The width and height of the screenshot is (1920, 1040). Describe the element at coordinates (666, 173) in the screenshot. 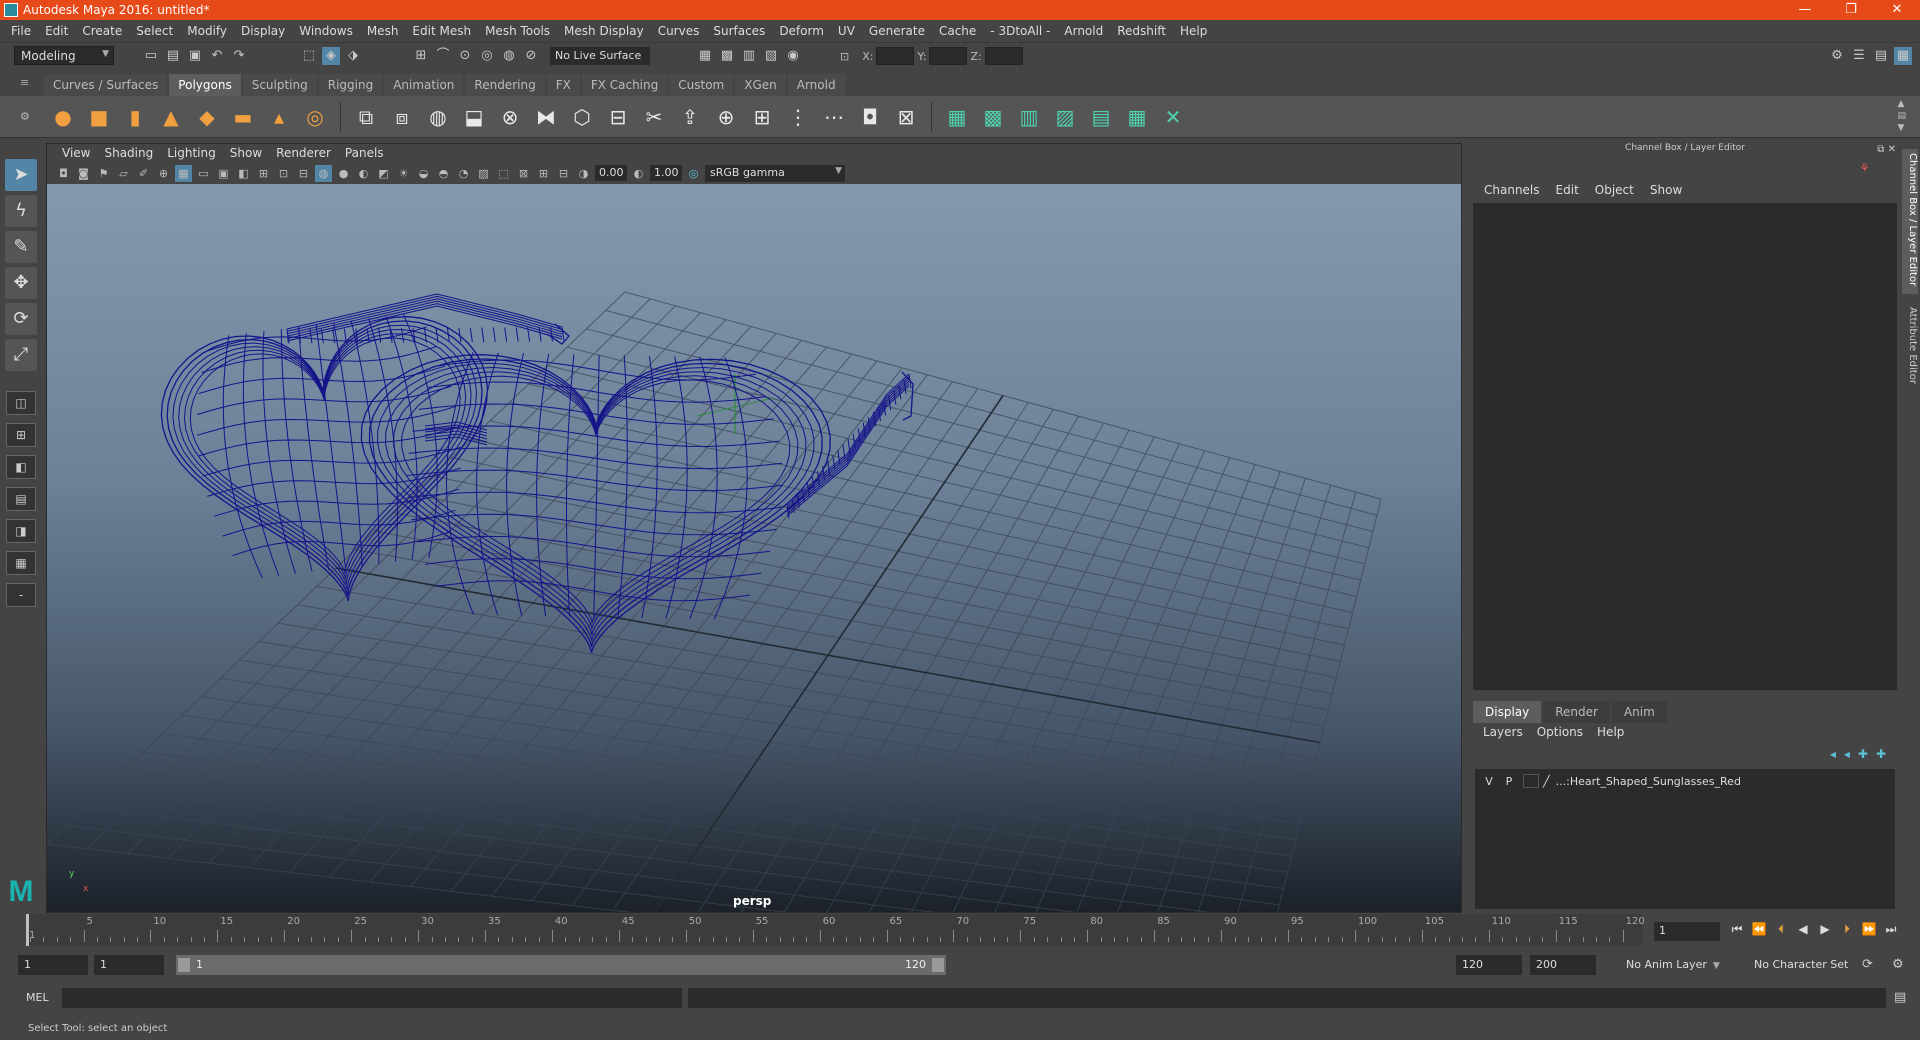

I see `gamma-field: 1.00` at that location.